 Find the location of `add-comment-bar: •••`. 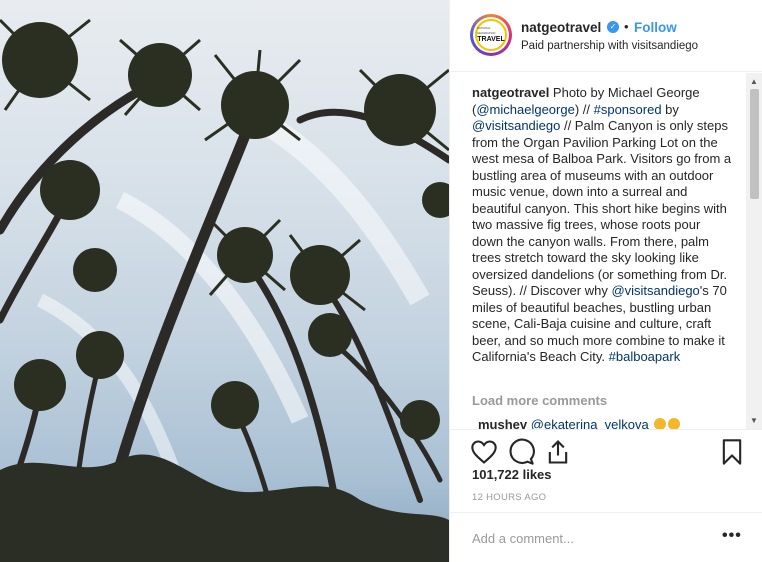

add-comment-bar: ••• is located at coordinates (606, 537).